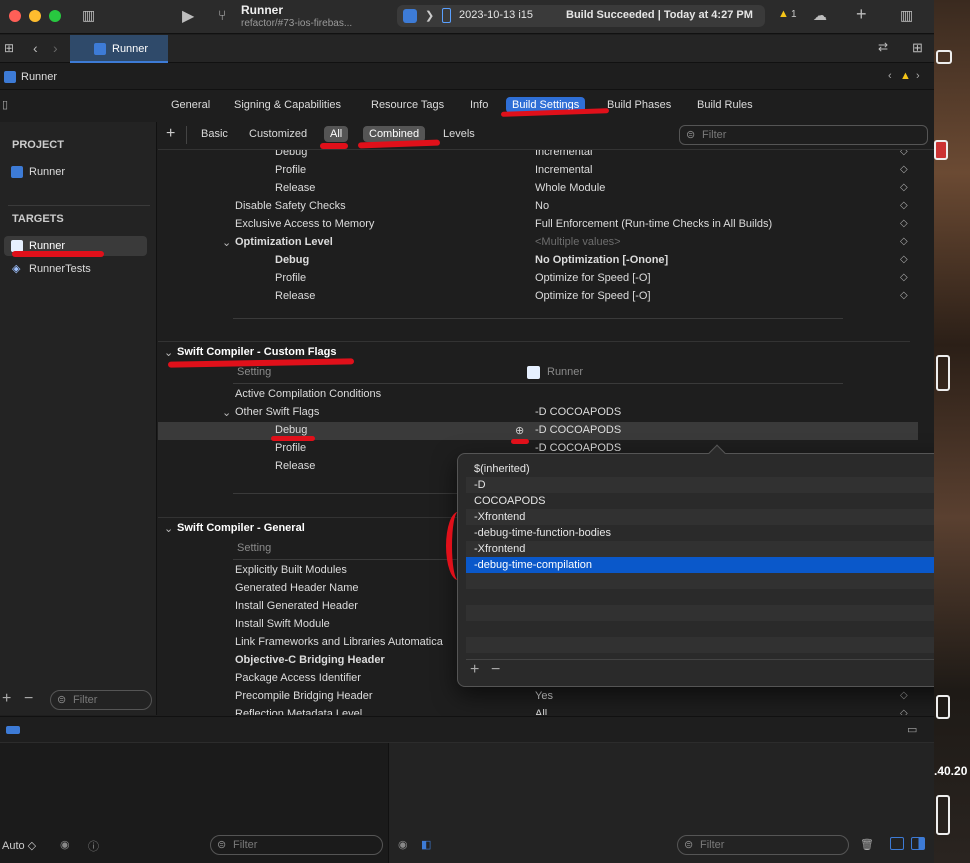 The height and width of the screenshot is (863, 970). Describe the element at coordinates (519, 430) in the screenshot. I see `add-value-icon: ⊕` at that location.